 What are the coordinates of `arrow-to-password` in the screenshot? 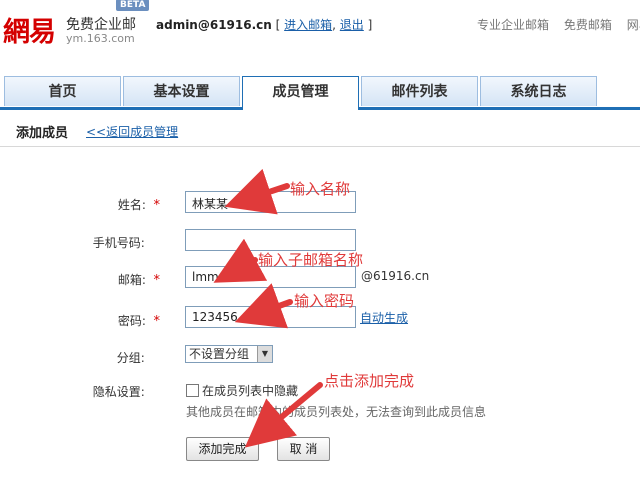 It's located at (263, 306).